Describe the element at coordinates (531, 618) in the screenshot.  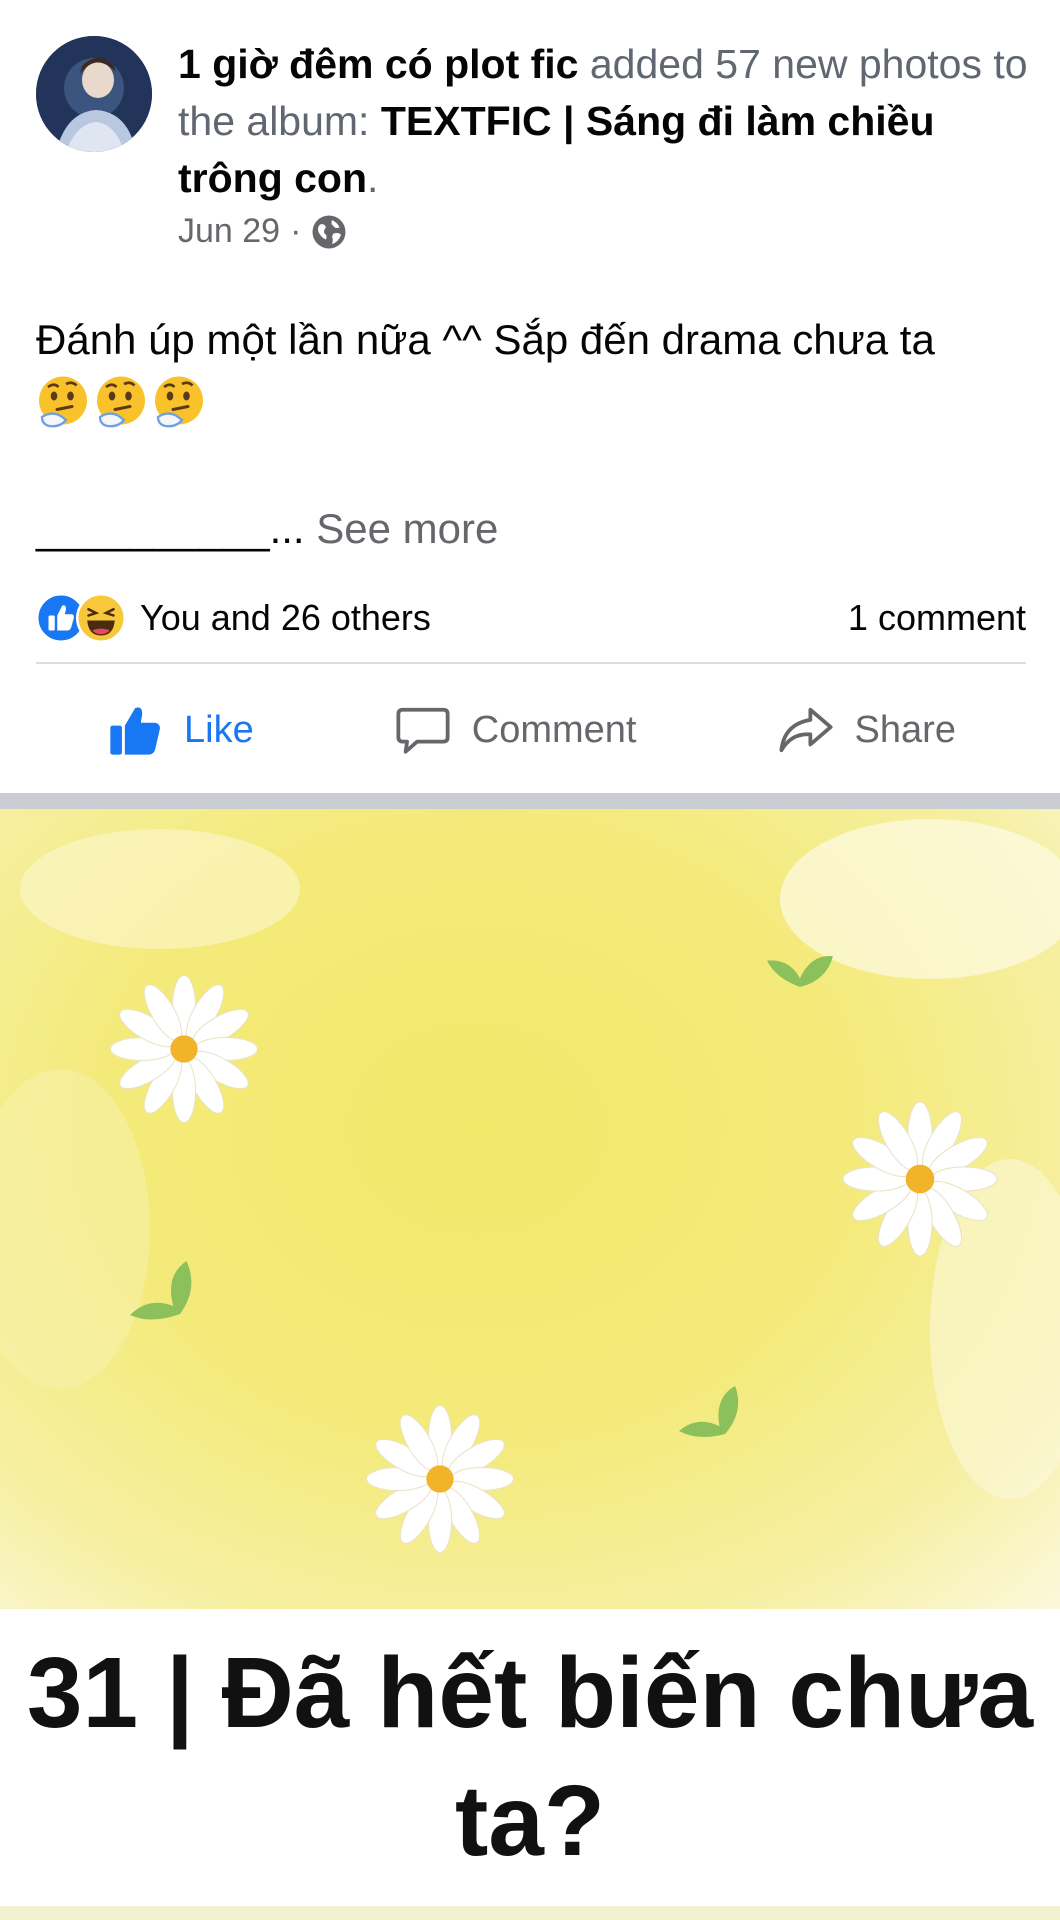
I see `reactions-row: You and 26 others 1 comment` at that location.